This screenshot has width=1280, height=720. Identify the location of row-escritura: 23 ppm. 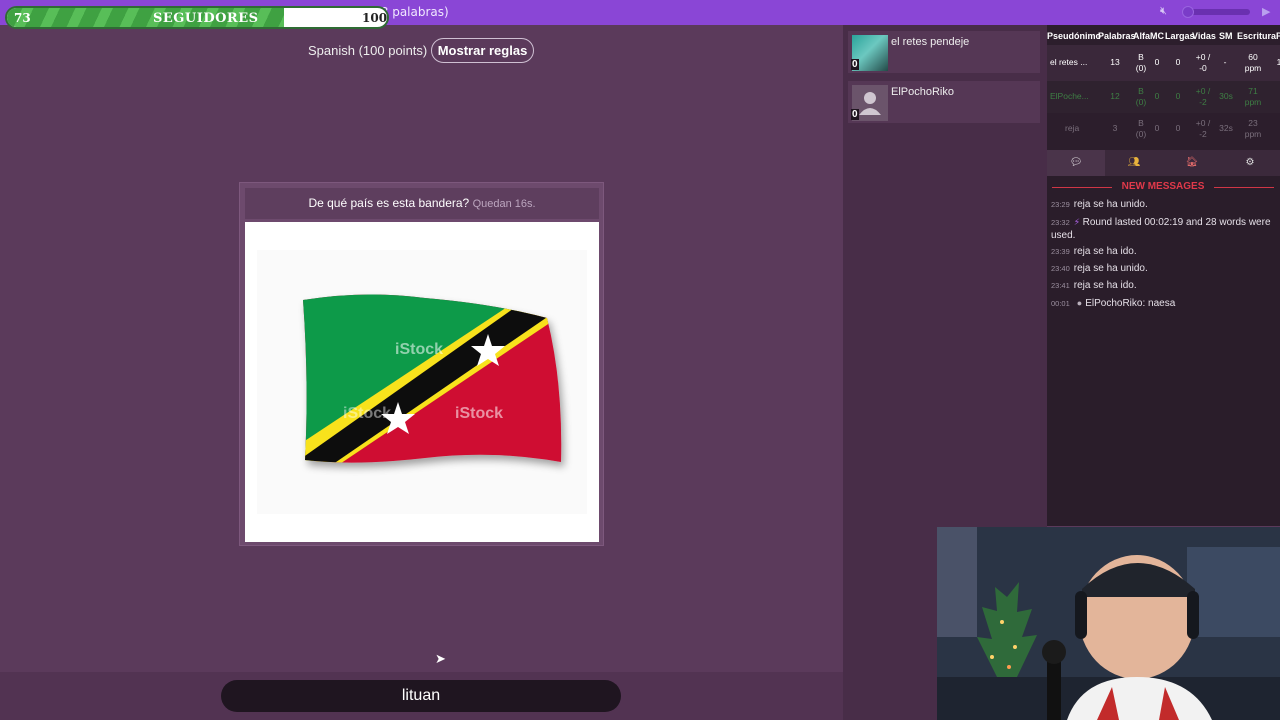
(1253, 128).